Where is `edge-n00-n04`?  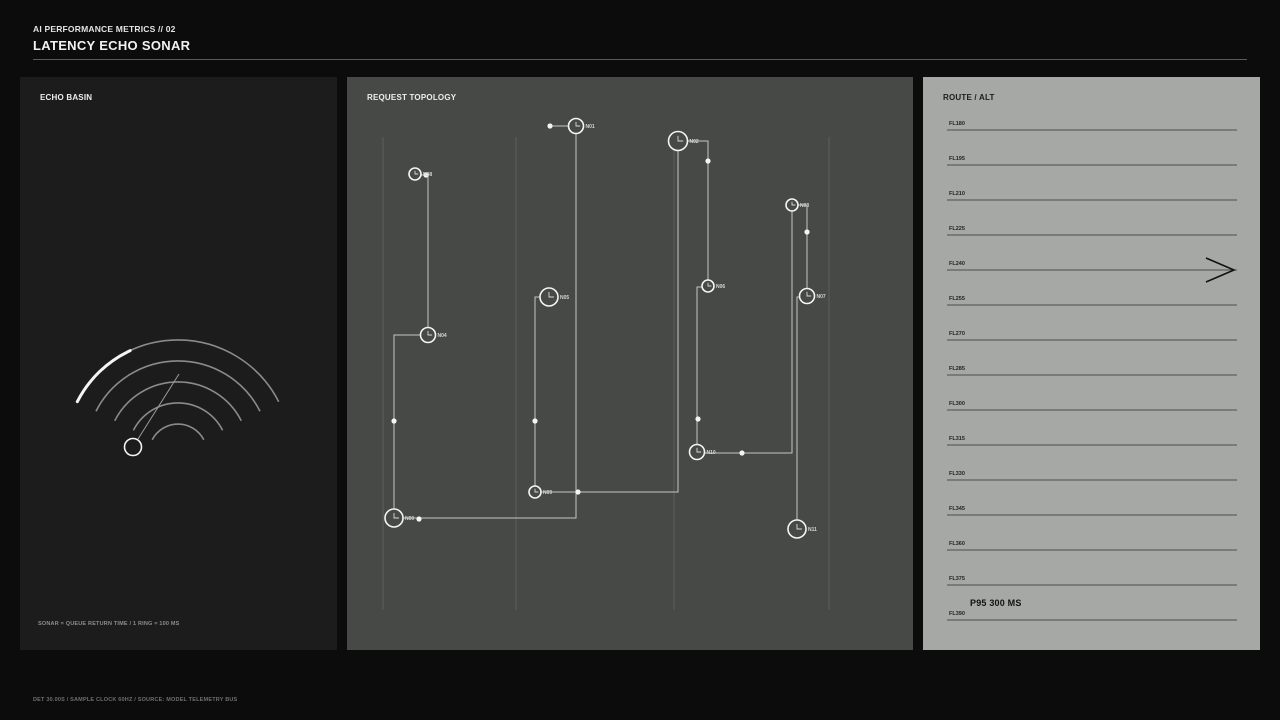 edge-n00-n04 is located at coordinates (410, 426).